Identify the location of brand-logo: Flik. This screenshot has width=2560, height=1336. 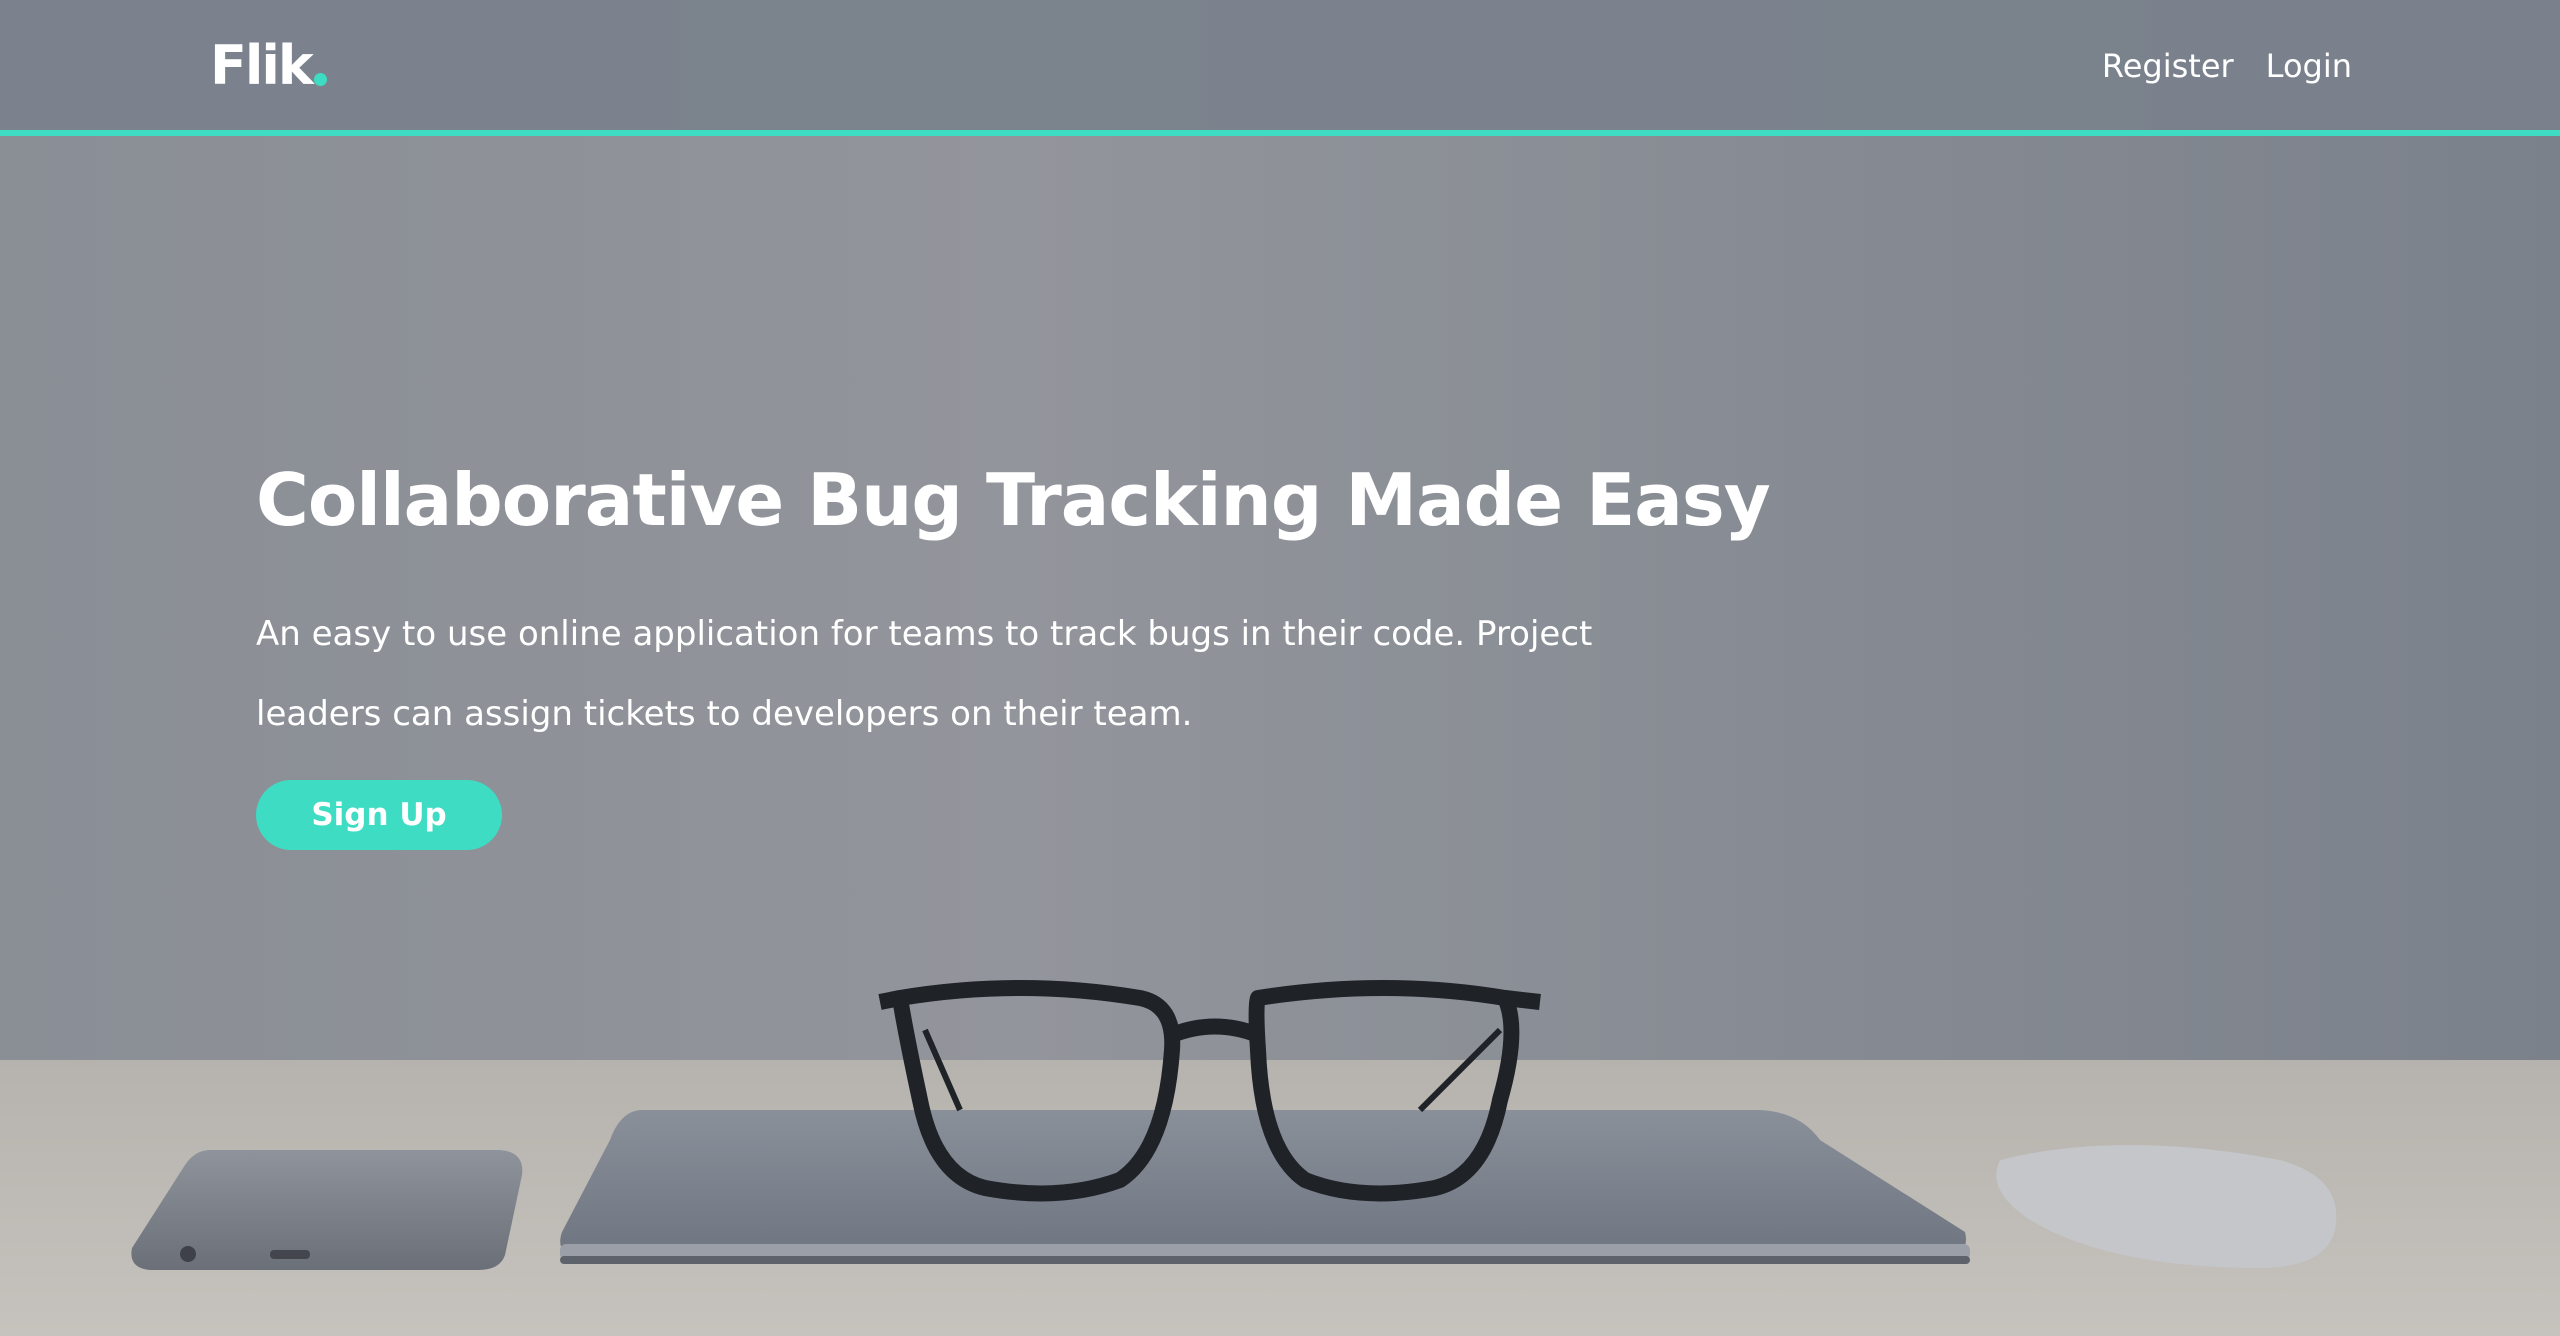
(268, 66).